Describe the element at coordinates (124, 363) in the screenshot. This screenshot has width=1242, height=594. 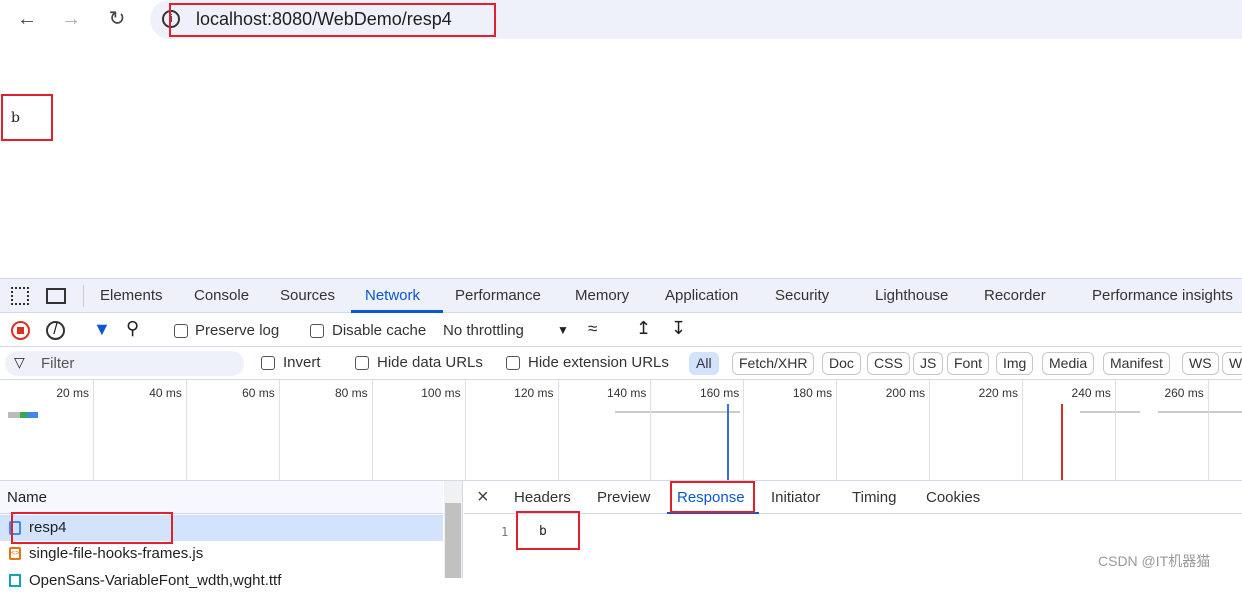
I see `filter-input: ▽ Filter` at that location.